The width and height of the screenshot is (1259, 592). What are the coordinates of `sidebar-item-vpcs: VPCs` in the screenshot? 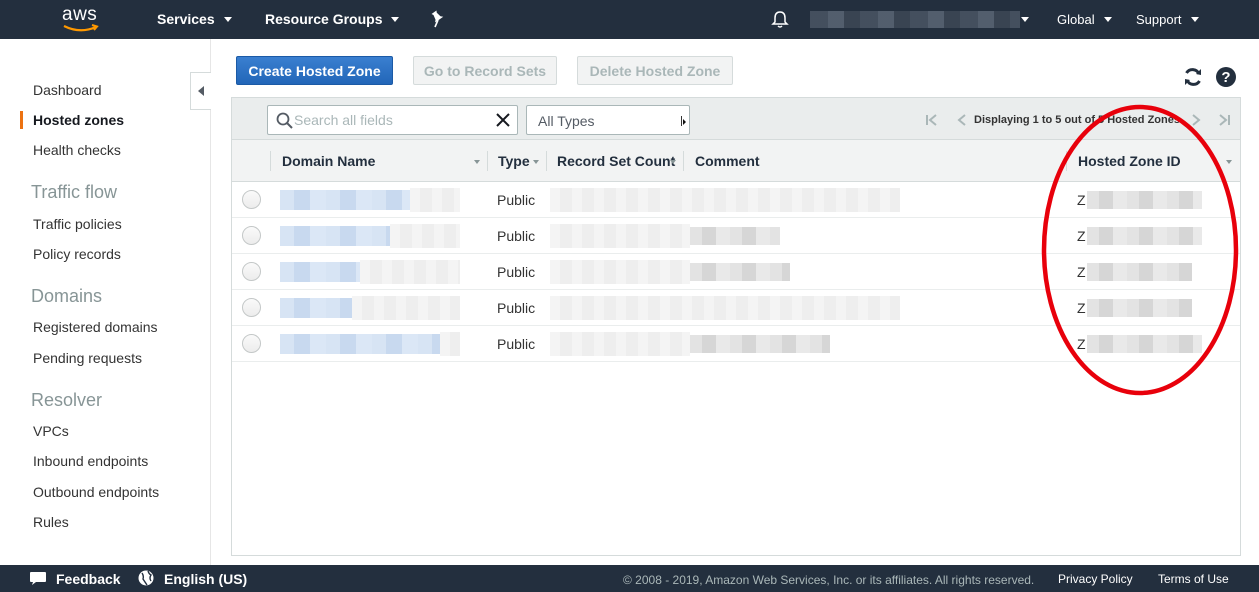 It's located at (51, 431).